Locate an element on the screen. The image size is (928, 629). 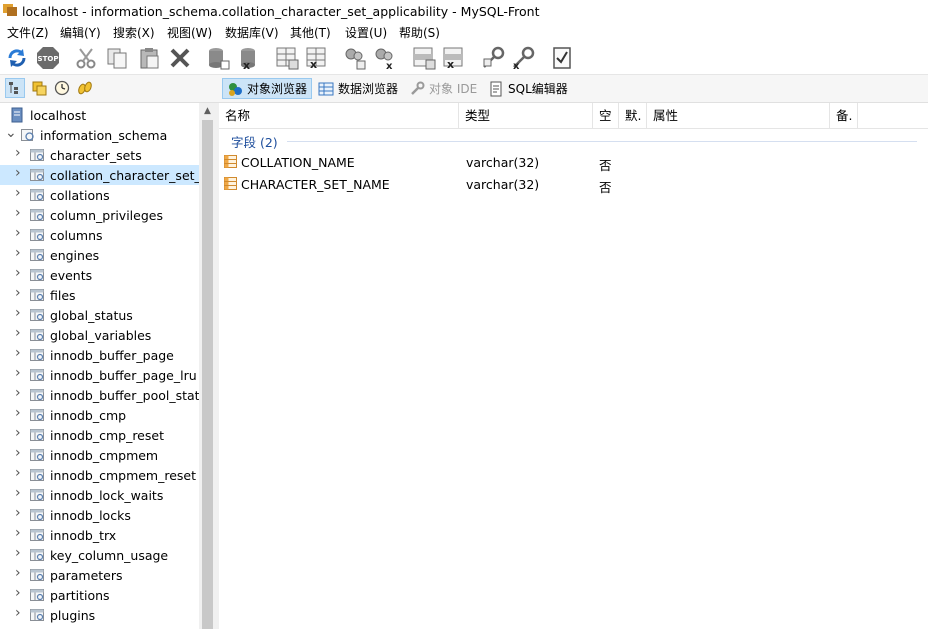
tree-scrollbar: ▲ is located at coordinates (207, 366).